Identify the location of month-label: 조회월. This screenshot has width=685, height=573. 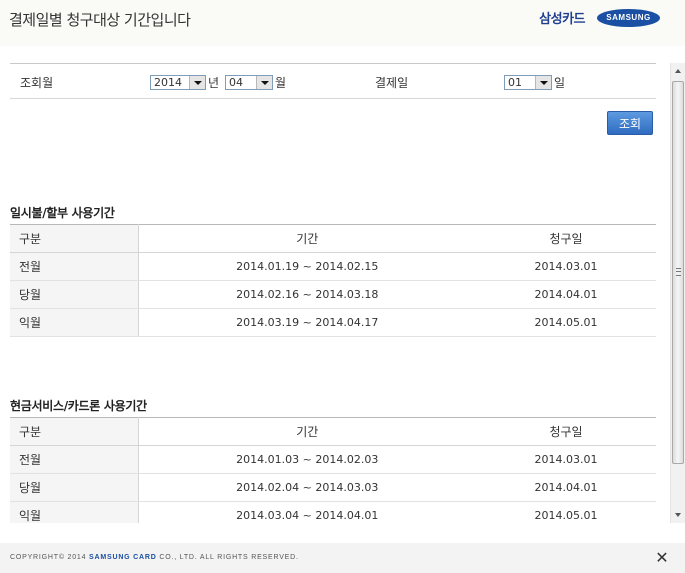
(37, 83).